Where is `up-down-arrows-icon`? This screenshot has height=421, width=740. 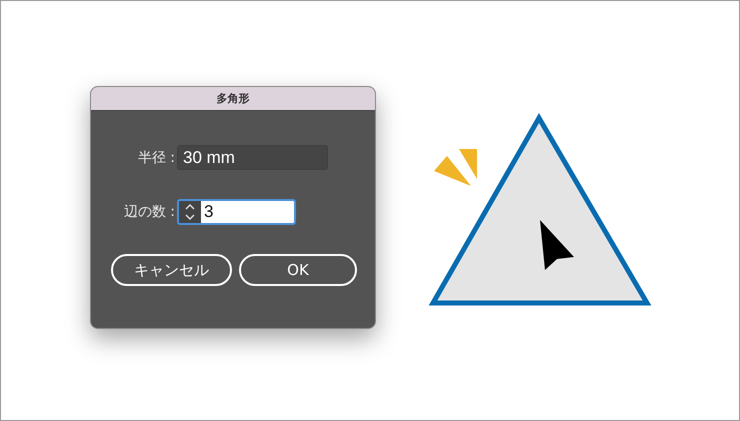
up-down-arrows-icon is located at coordinates (190, 212).